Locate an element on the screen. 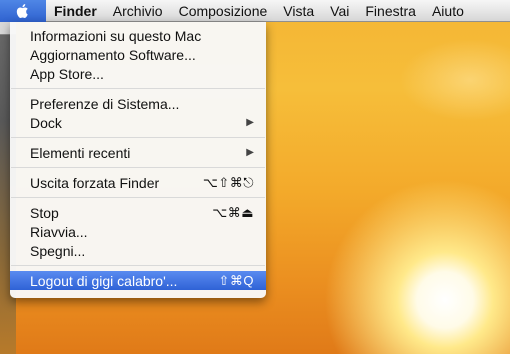  menu-item-recent-items: Elementi recenti ▶ is located at coordinates (138, 152).